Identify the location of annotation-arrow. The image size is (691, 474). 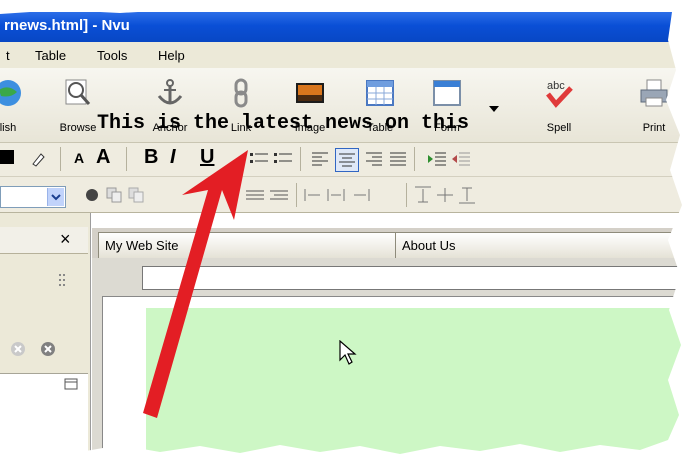
(195, 284).